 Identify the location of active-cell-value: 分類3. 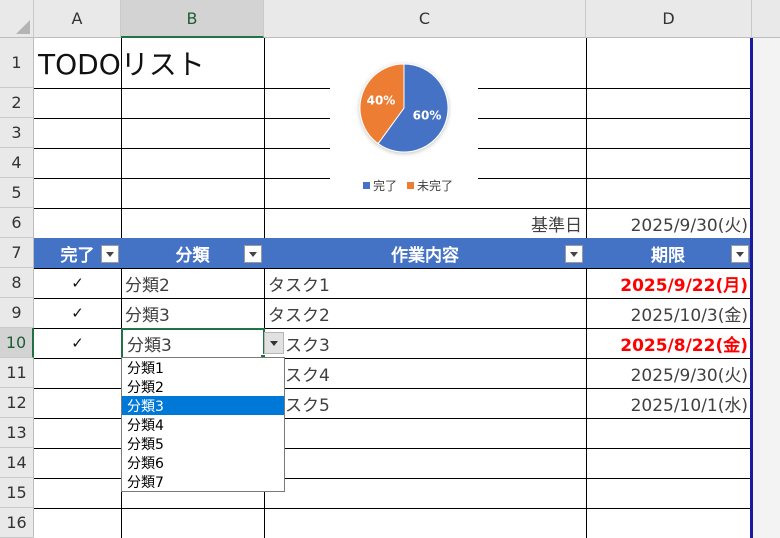
(149, 346).